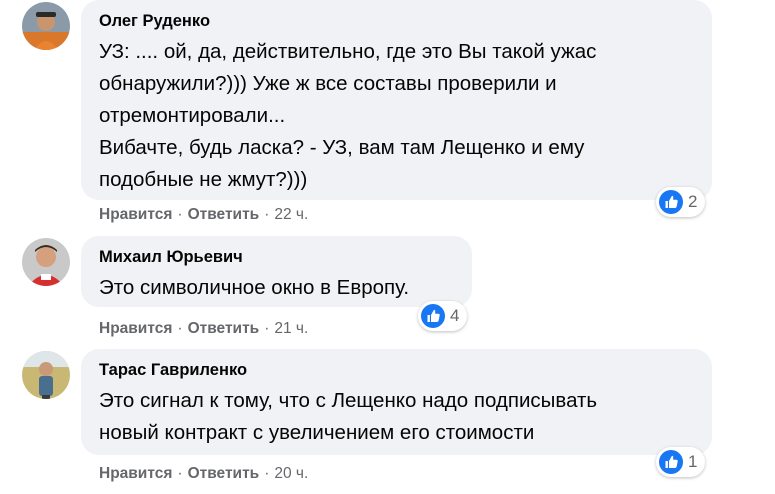 The width and height of the screenshot is (775, 494). Describe the element at coordinates (291, 214) in the screenshot. I see `timestamp: 22 ч.` at that location.